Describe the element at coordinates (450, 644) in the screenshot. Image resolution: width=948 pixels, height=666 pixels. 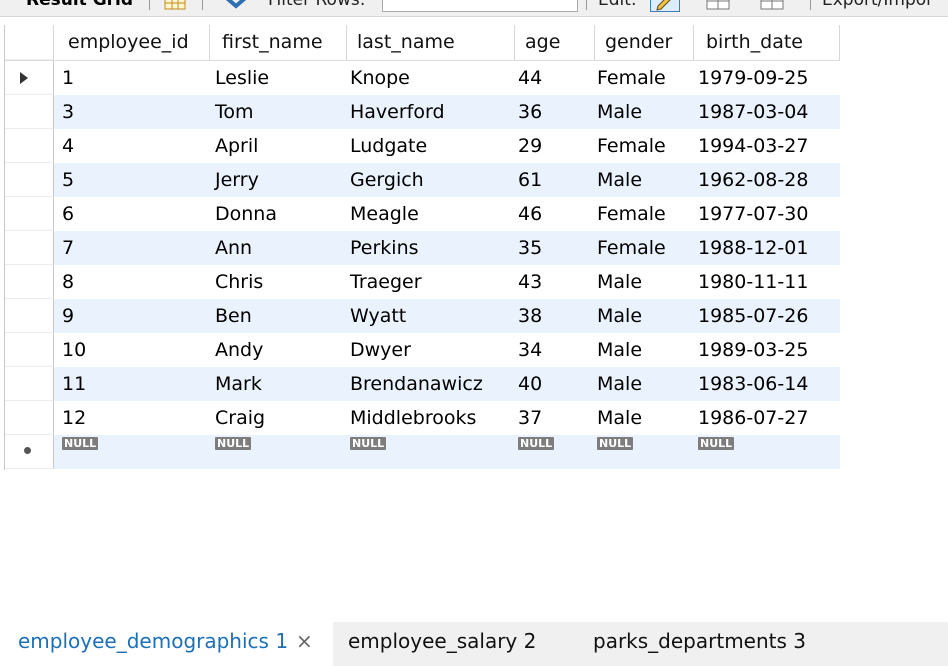
I see `tab-employee-salary: employee_salary 2` at that location.